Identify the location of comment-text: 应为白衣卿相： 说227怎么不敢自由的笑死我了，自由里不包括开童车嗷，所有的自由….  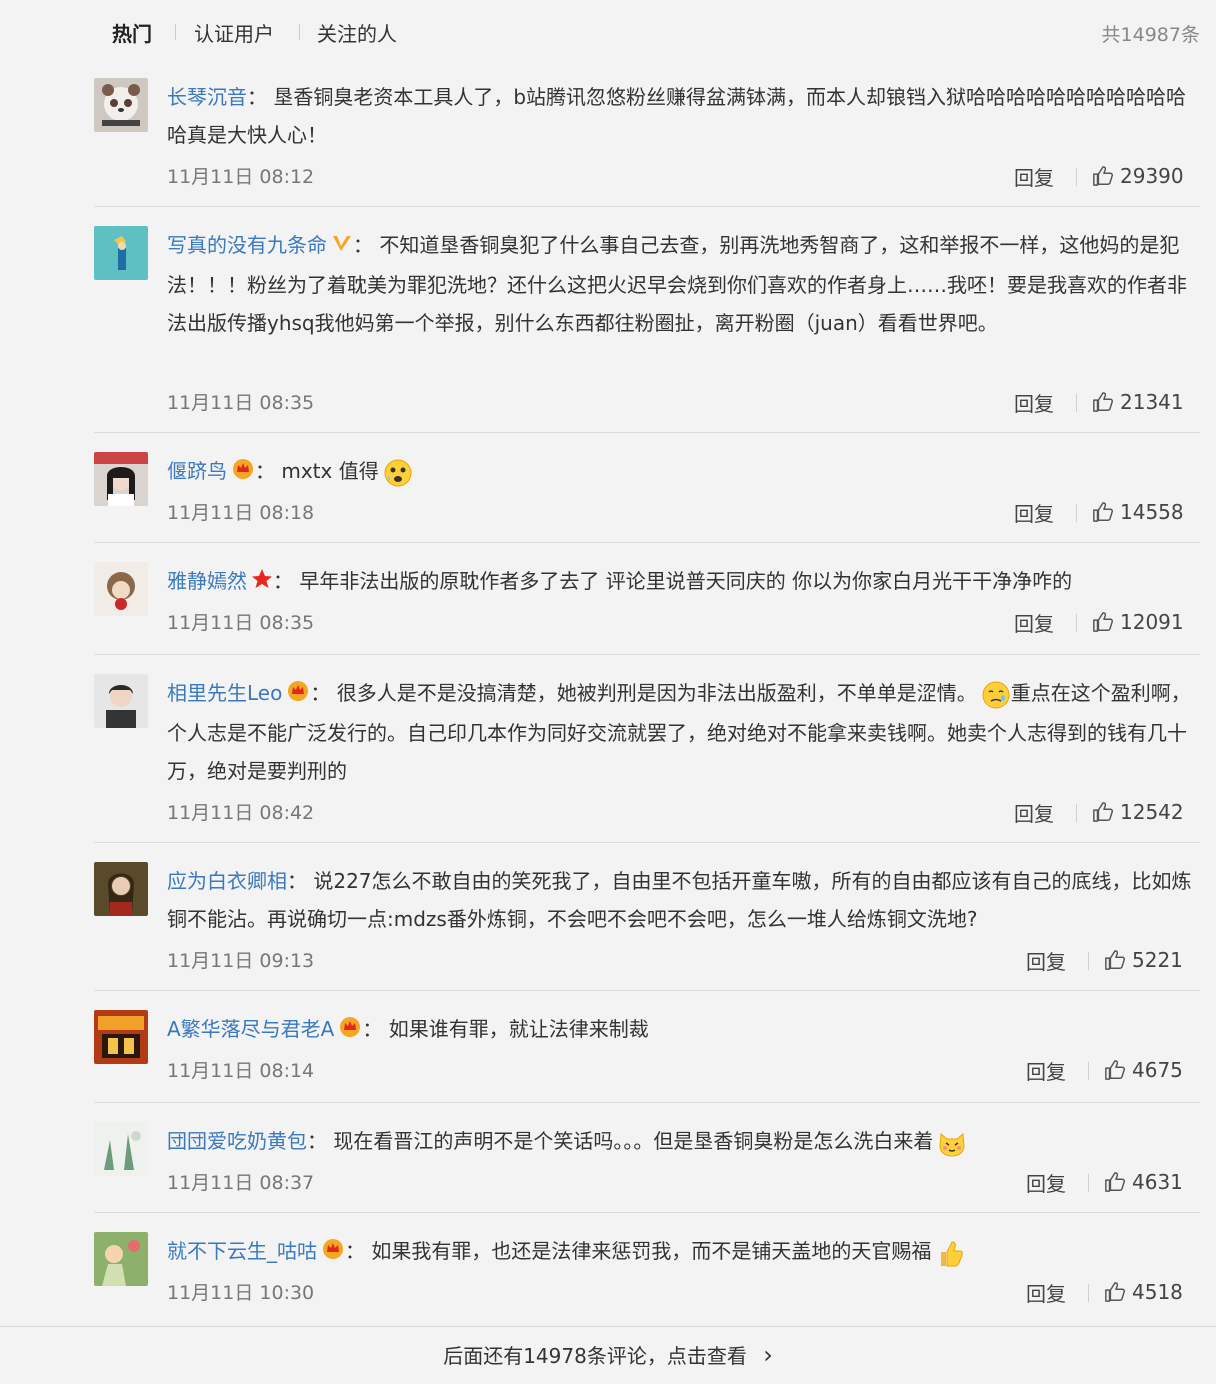
(679, 900).